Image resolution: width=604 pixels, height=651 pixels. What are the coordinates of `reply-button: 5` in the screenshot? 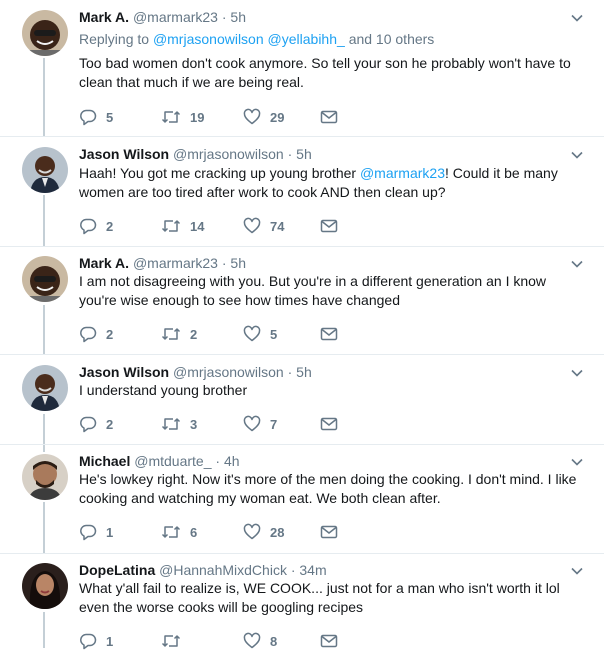 It's located at (96, 117).